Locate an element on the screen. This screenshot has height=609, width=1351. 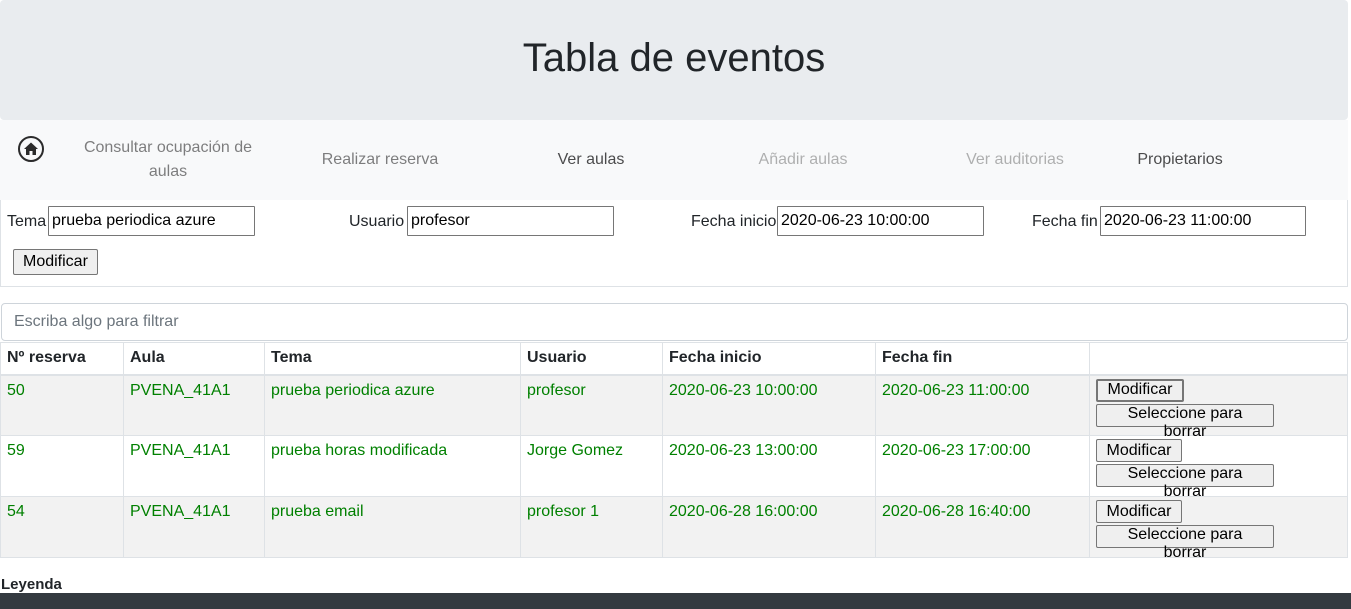
column-header: Nº reserva is located at coordinates (62, 359).